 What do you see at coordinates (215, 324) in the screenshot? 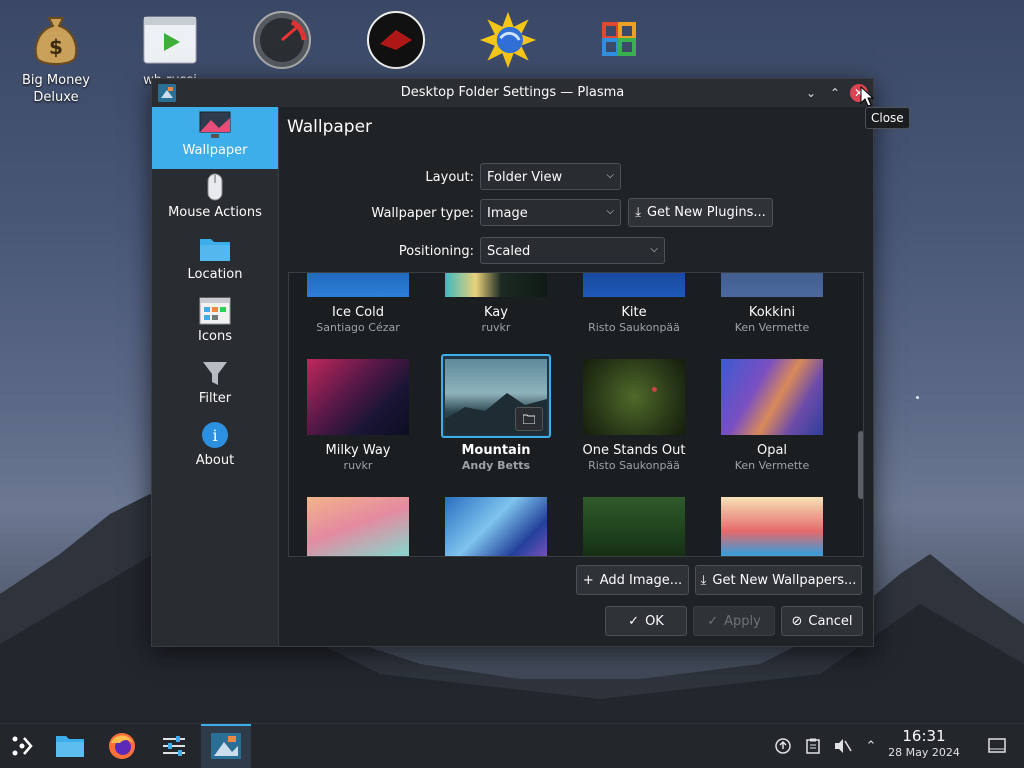
I see `sidebar-item-icons: Icons` at bounding box center [215, 324].